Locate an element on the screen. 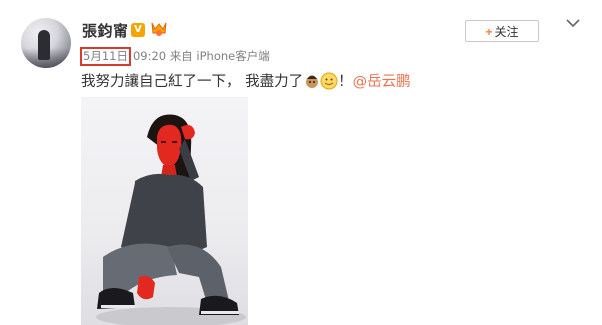  username: 張鈞甯 is located at coordinates (105, 30).